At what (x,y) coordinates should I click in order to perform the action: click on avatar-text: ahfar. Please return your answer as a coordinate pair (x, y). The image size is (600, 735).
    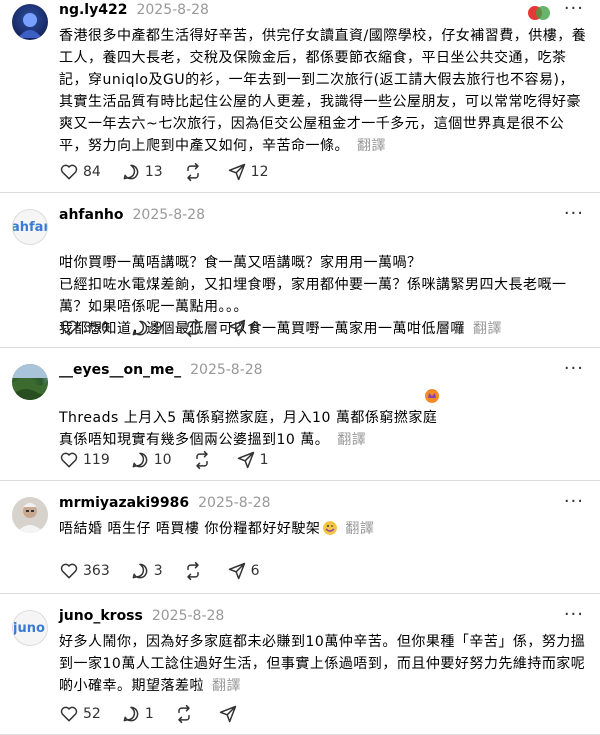
    Looking at the image, I should click on (30, 227).